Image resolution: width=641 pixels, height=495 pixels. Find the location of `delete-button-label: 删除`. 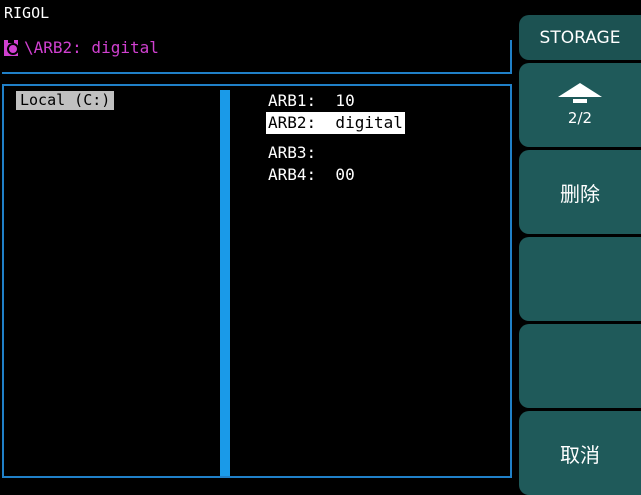

delete-button-label: 删除 is located at coordinates (580, 193).